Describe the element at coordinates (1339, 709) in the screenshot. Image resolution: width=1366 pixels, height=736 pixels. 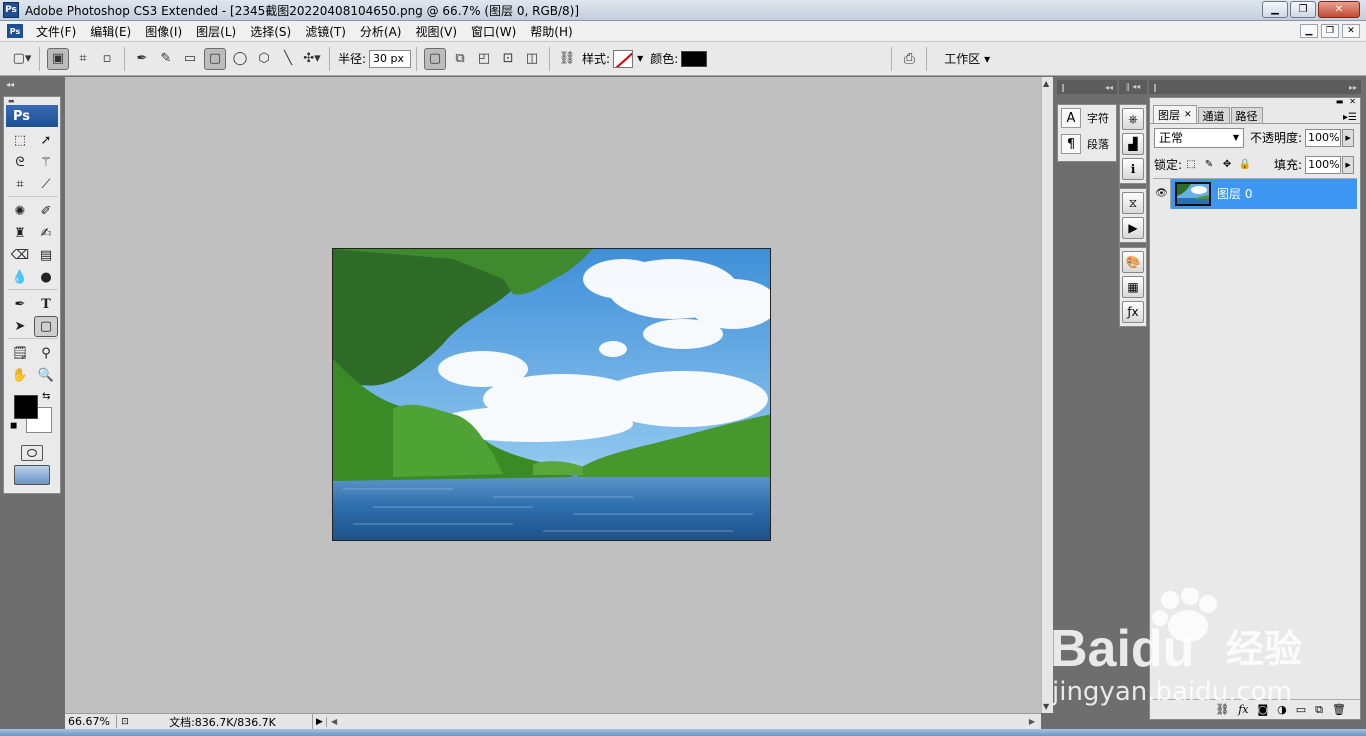
I see `delete-layer-icon: 🗑` at that location.